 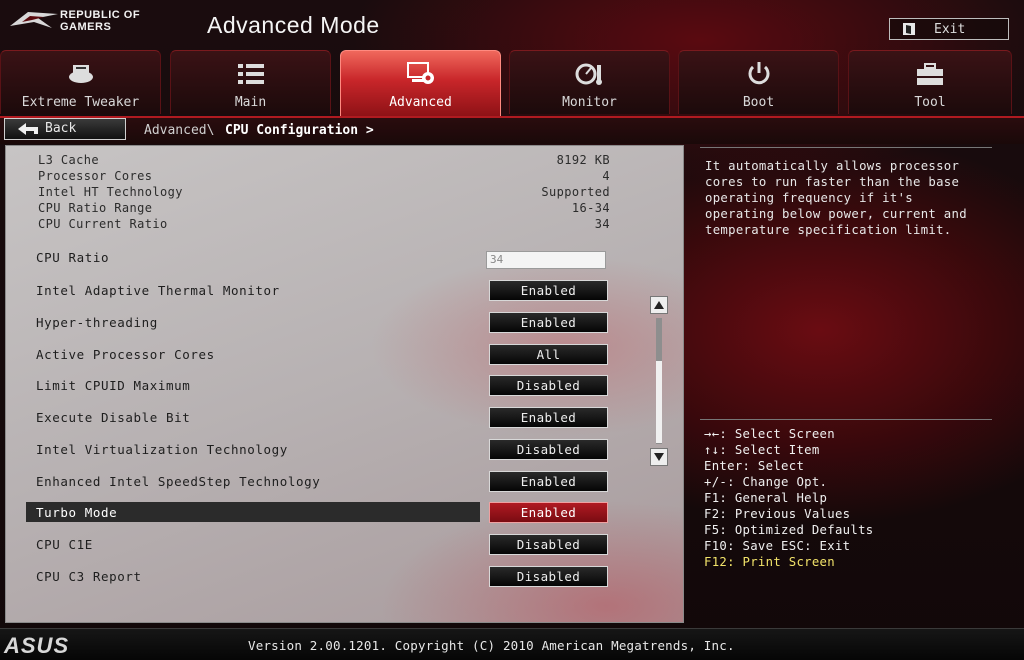 What do you see at coordinates (762, 450) in the screenshot?
I see `key-hint: ↑↓: Select Item` at bounding box center [762, 450].